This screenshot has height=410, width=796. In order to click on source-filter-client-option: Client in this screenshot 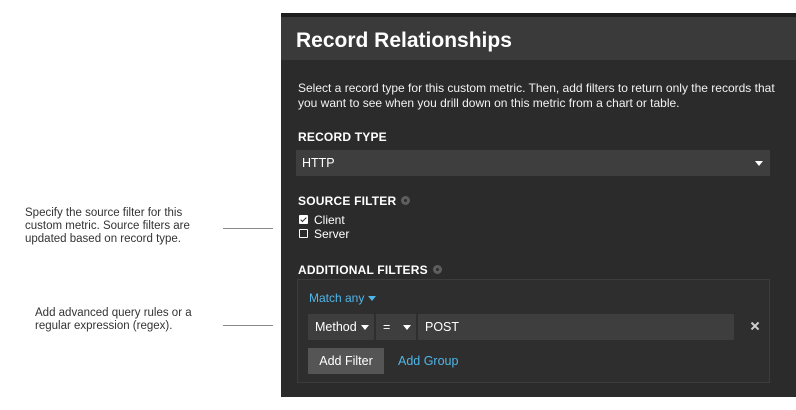, I will do `click(322, 219)`.